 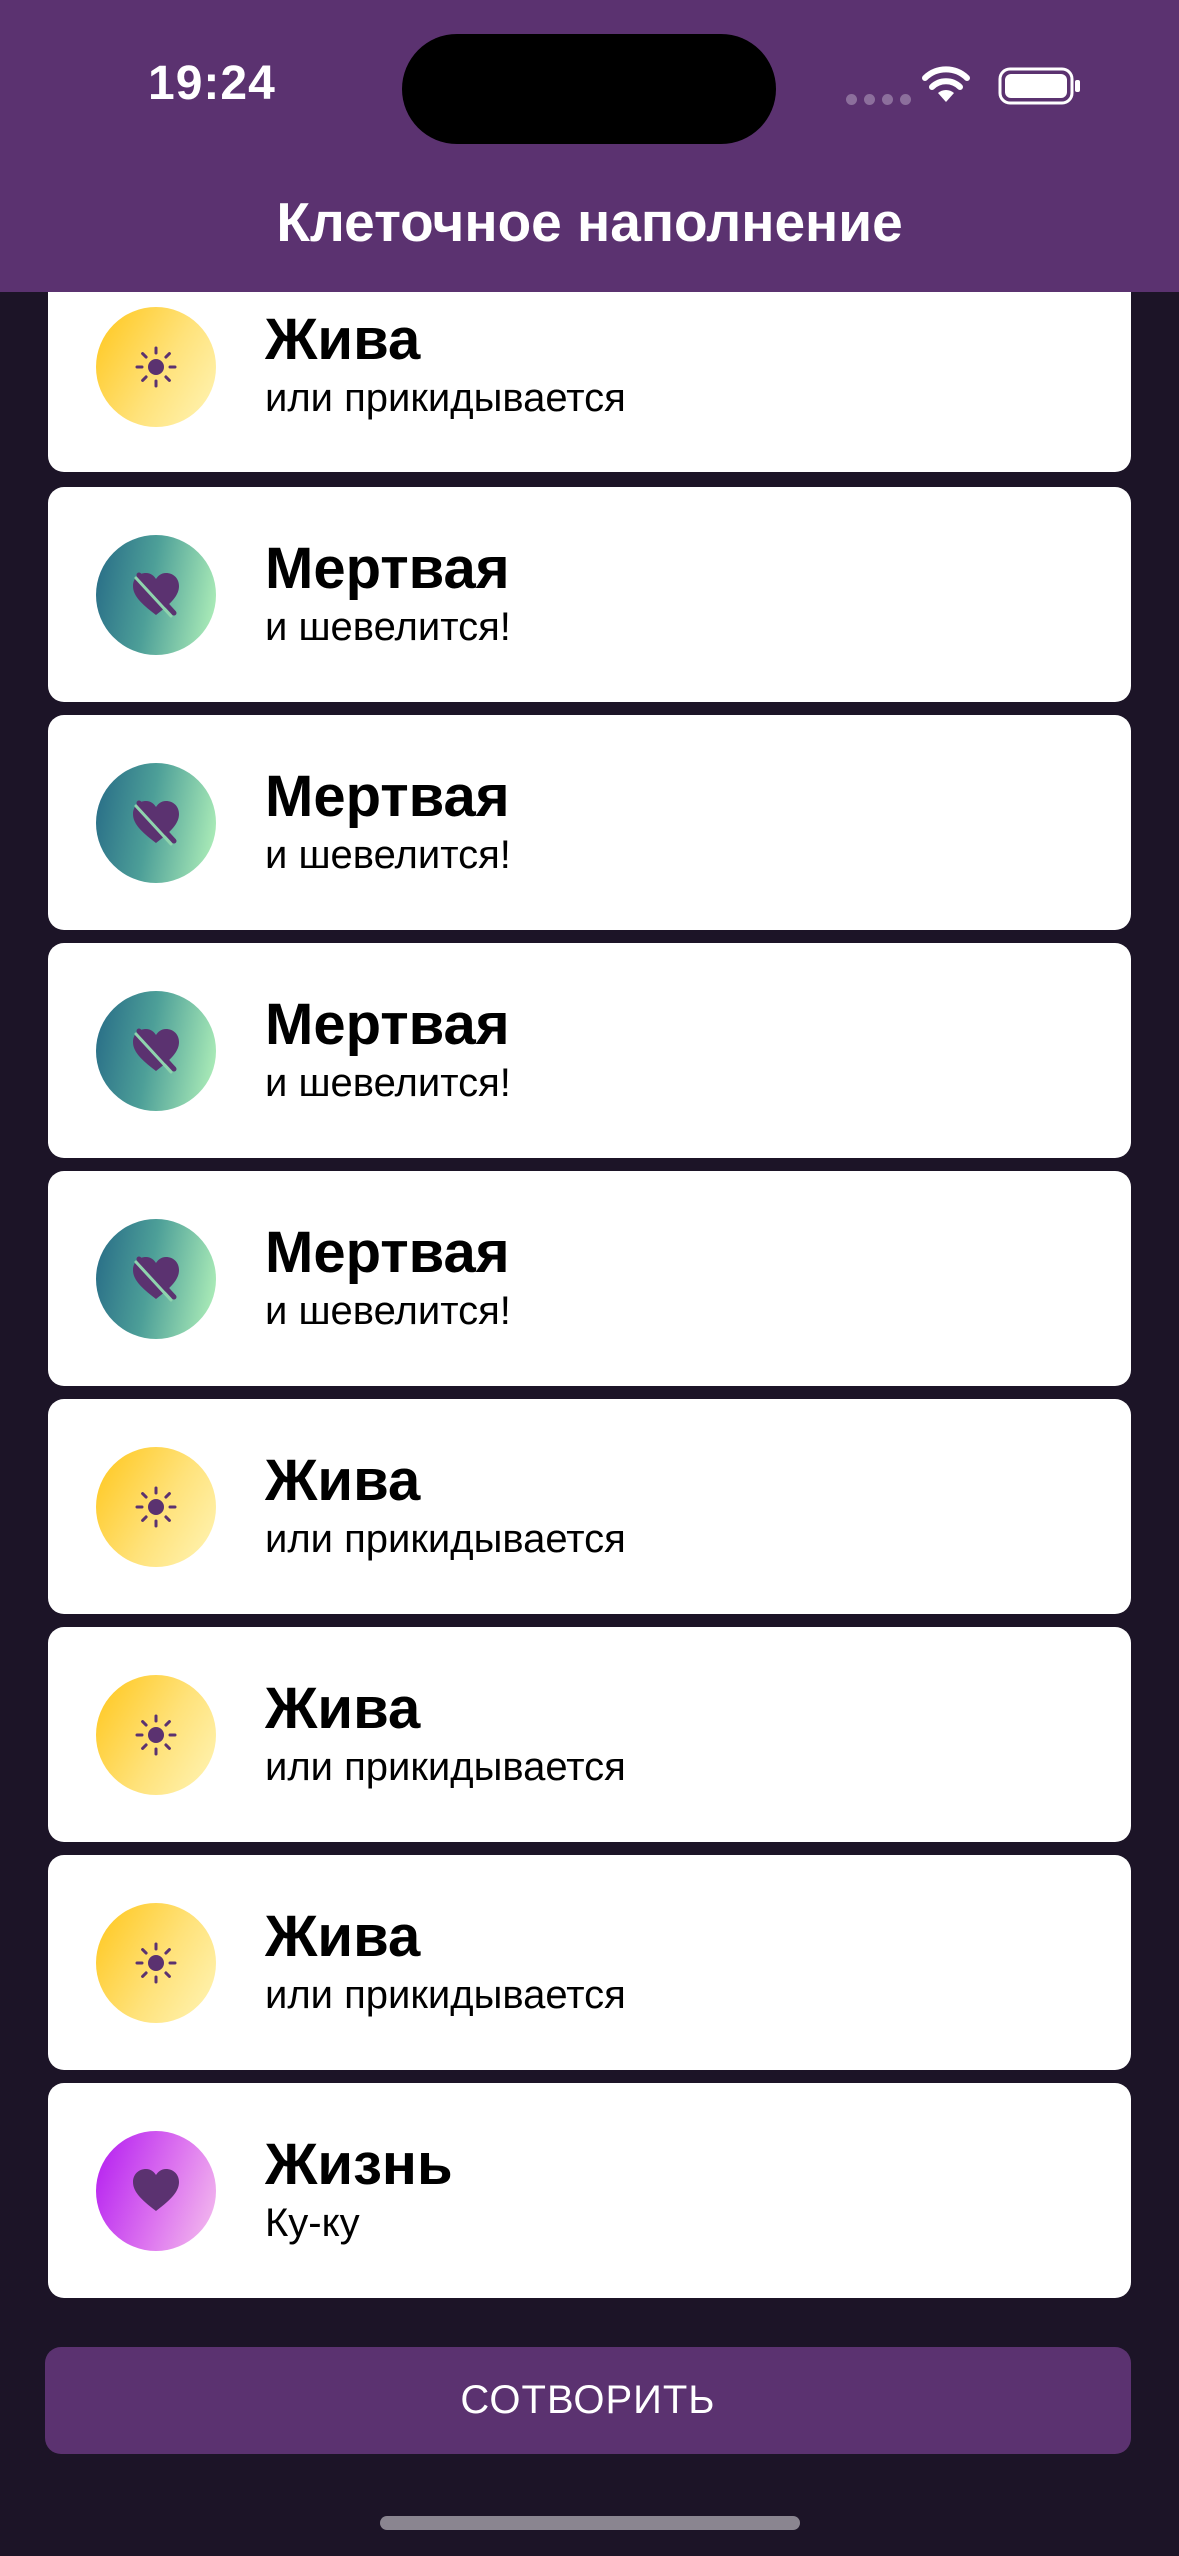 What do you see at coordinates (589, 2190) in the screenshot?
I see `list-item: Жизнь Ку-ку` at bounding box center [589, 2190].